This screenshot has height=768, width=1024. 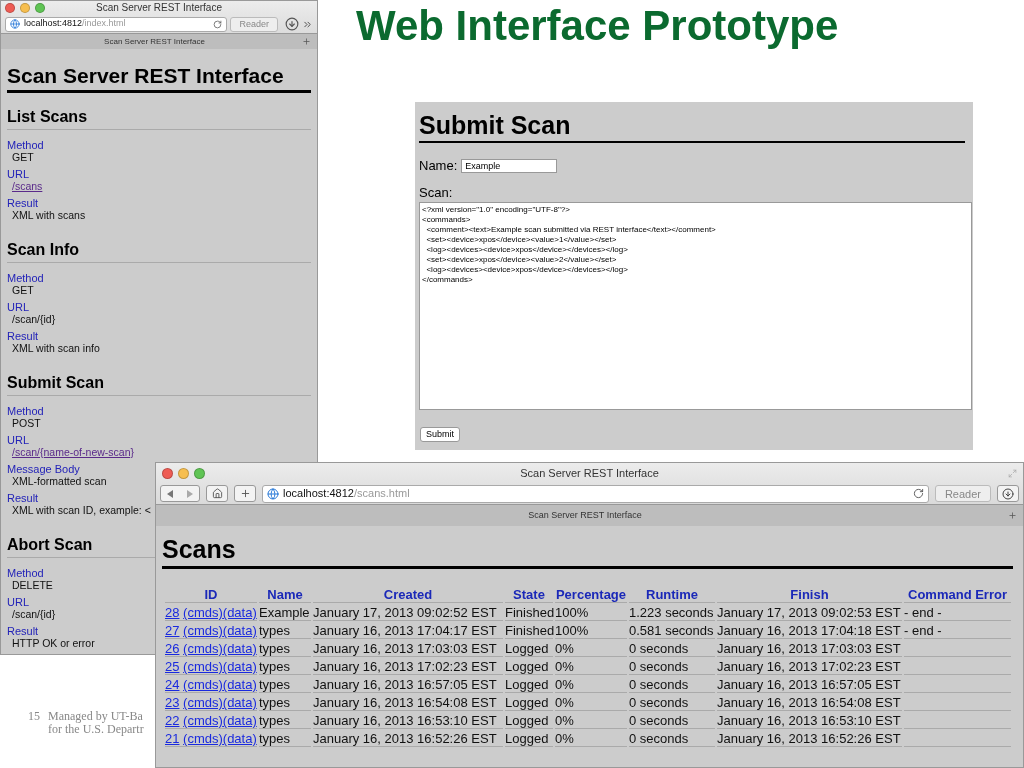 What do you see at coordinates (408, 649) in the screenshot?
I see `table-cell: January 16, 2013 17:03:03 EST` at bounding box center [408, 649].